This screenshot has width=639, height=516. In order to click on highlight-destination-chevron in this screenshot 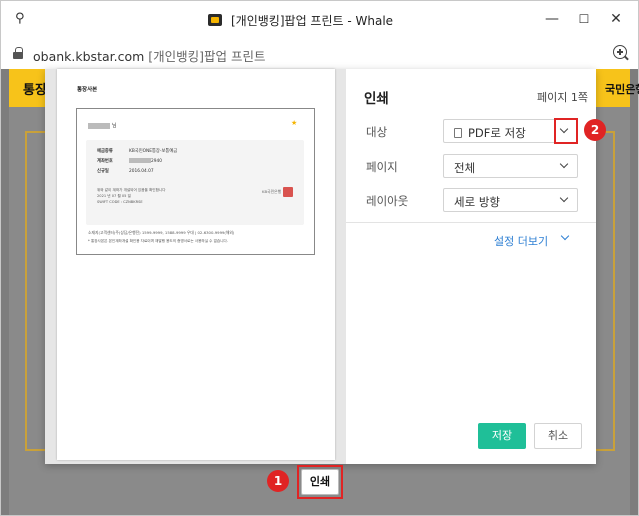, I will do `click(566, 131)`.